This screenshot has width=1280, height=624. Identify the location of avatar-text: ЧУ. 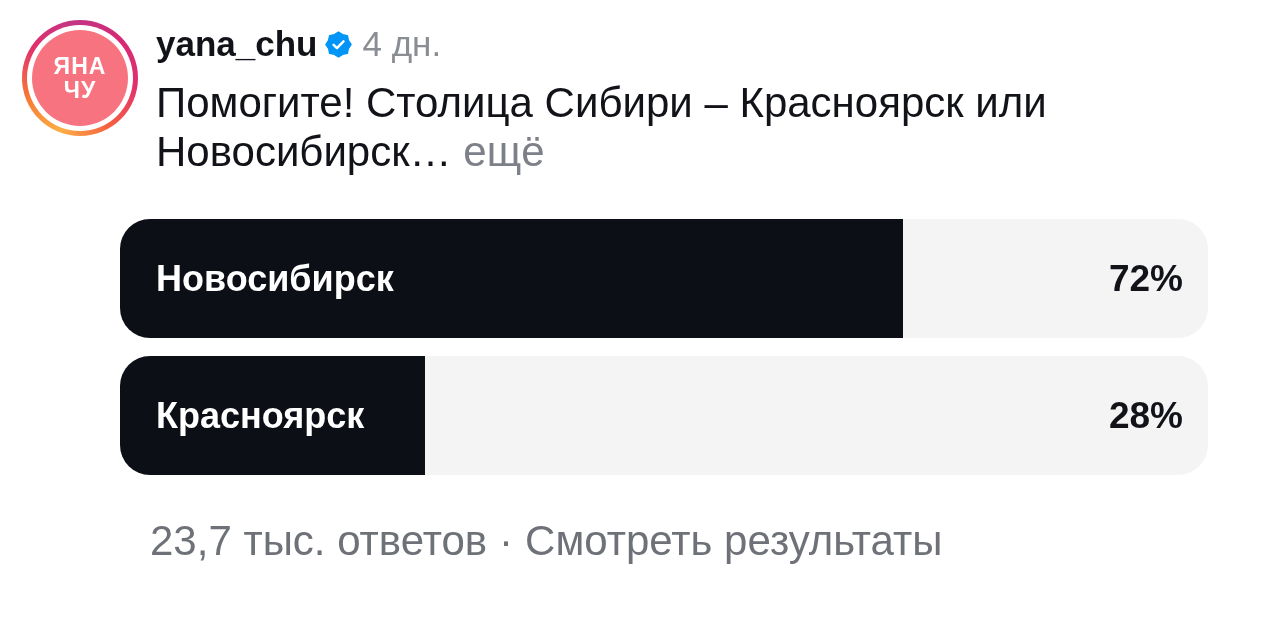
(80, 90).